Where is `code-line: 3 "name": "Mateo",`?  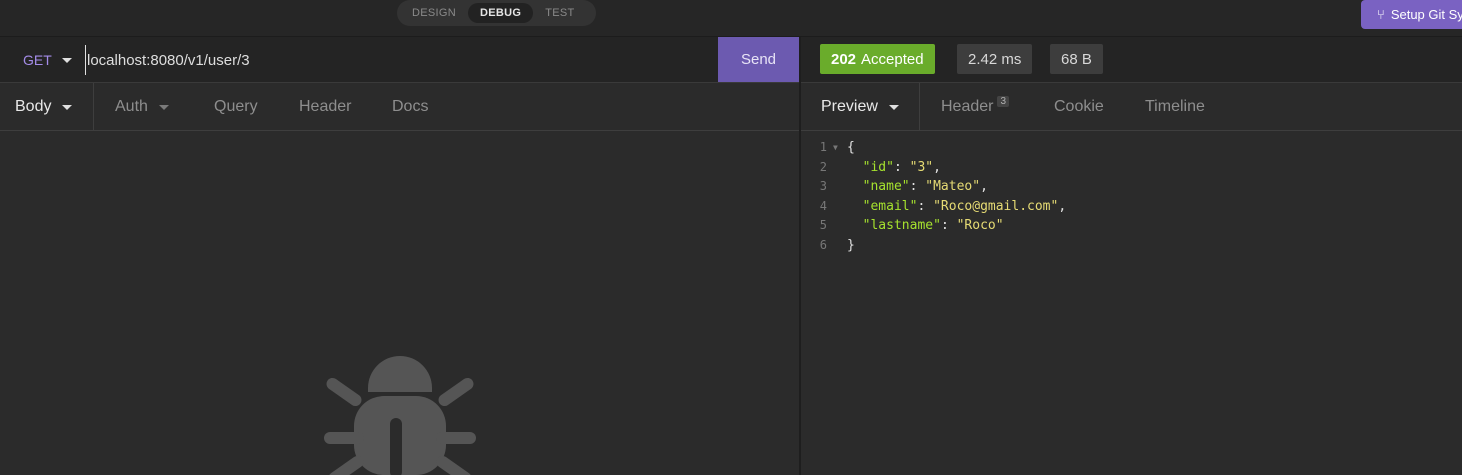 code-line: 3 "name": "Mateo", is located at coordinates (933, 187).